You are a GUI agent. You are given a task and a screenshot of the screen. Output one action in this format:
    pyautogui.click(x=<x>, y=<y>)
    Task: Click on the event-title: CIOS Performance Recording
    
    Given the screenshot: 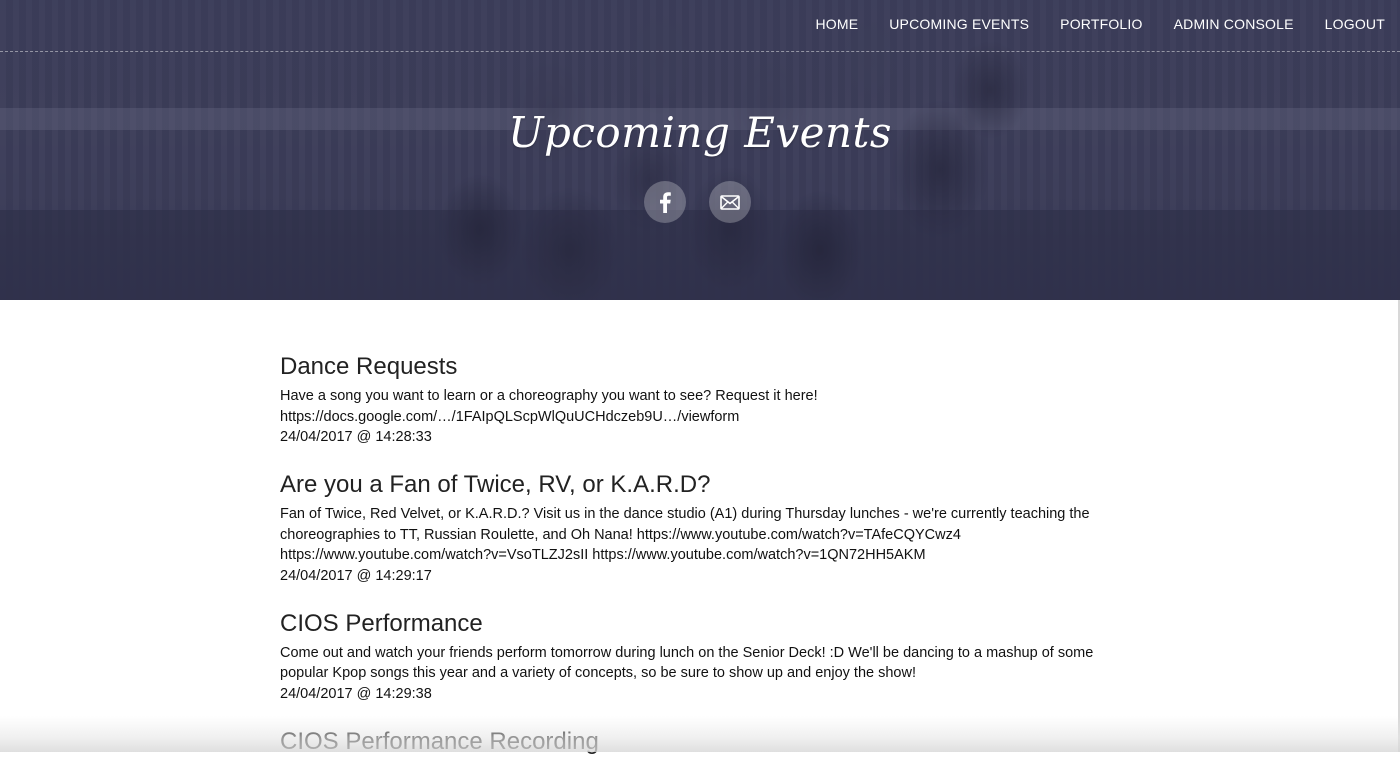 What is the action you would take?
    pyautogui.click(x=695, y=742)
    